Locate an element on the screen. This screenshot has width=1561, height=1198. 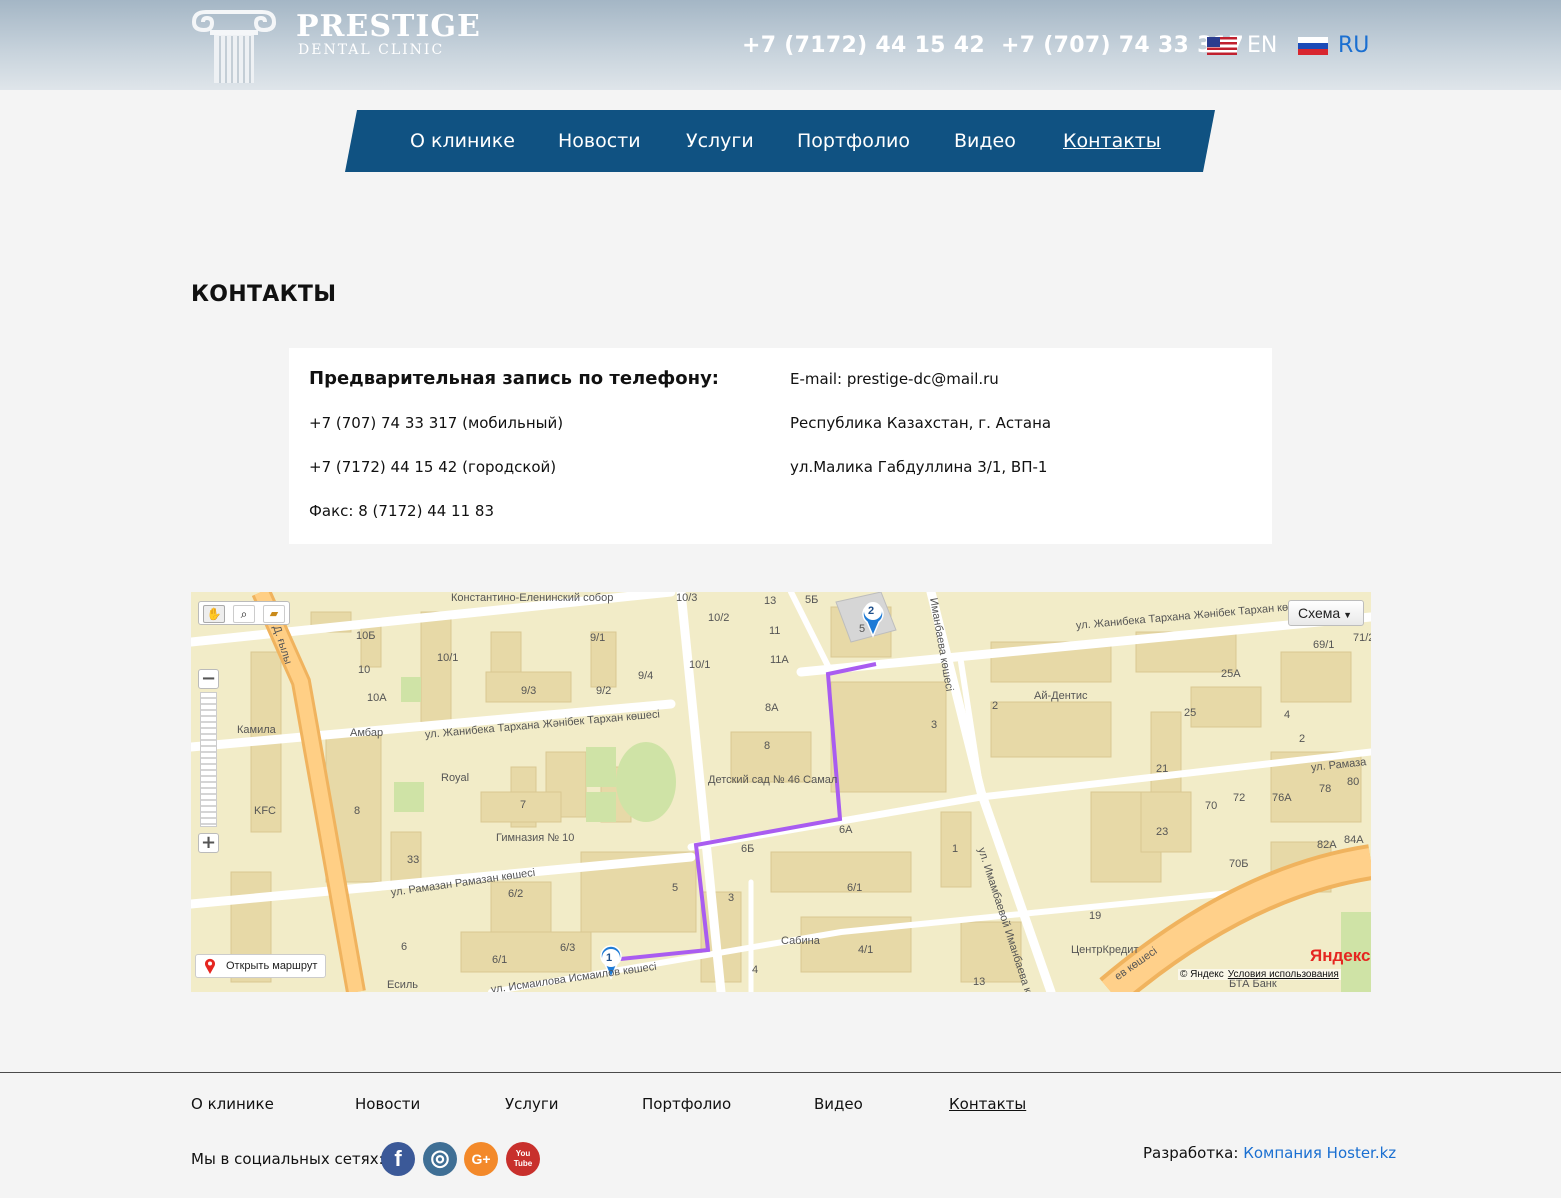
map-label-ambar: Амбар is located at coordinates (367, 733).